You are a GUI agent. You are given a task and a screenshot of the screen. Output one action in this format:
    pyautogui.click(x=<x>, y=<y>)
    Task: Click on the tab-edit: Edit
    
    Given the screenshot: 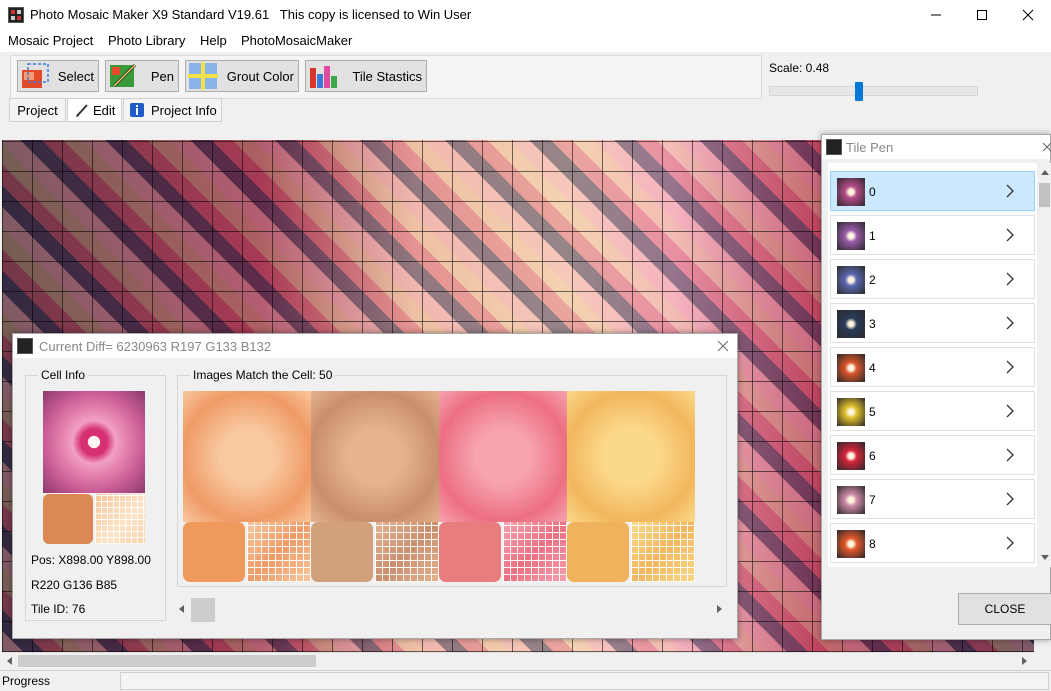 What is the action you would take?
    pyautogui.click(x=94, y=110)
    